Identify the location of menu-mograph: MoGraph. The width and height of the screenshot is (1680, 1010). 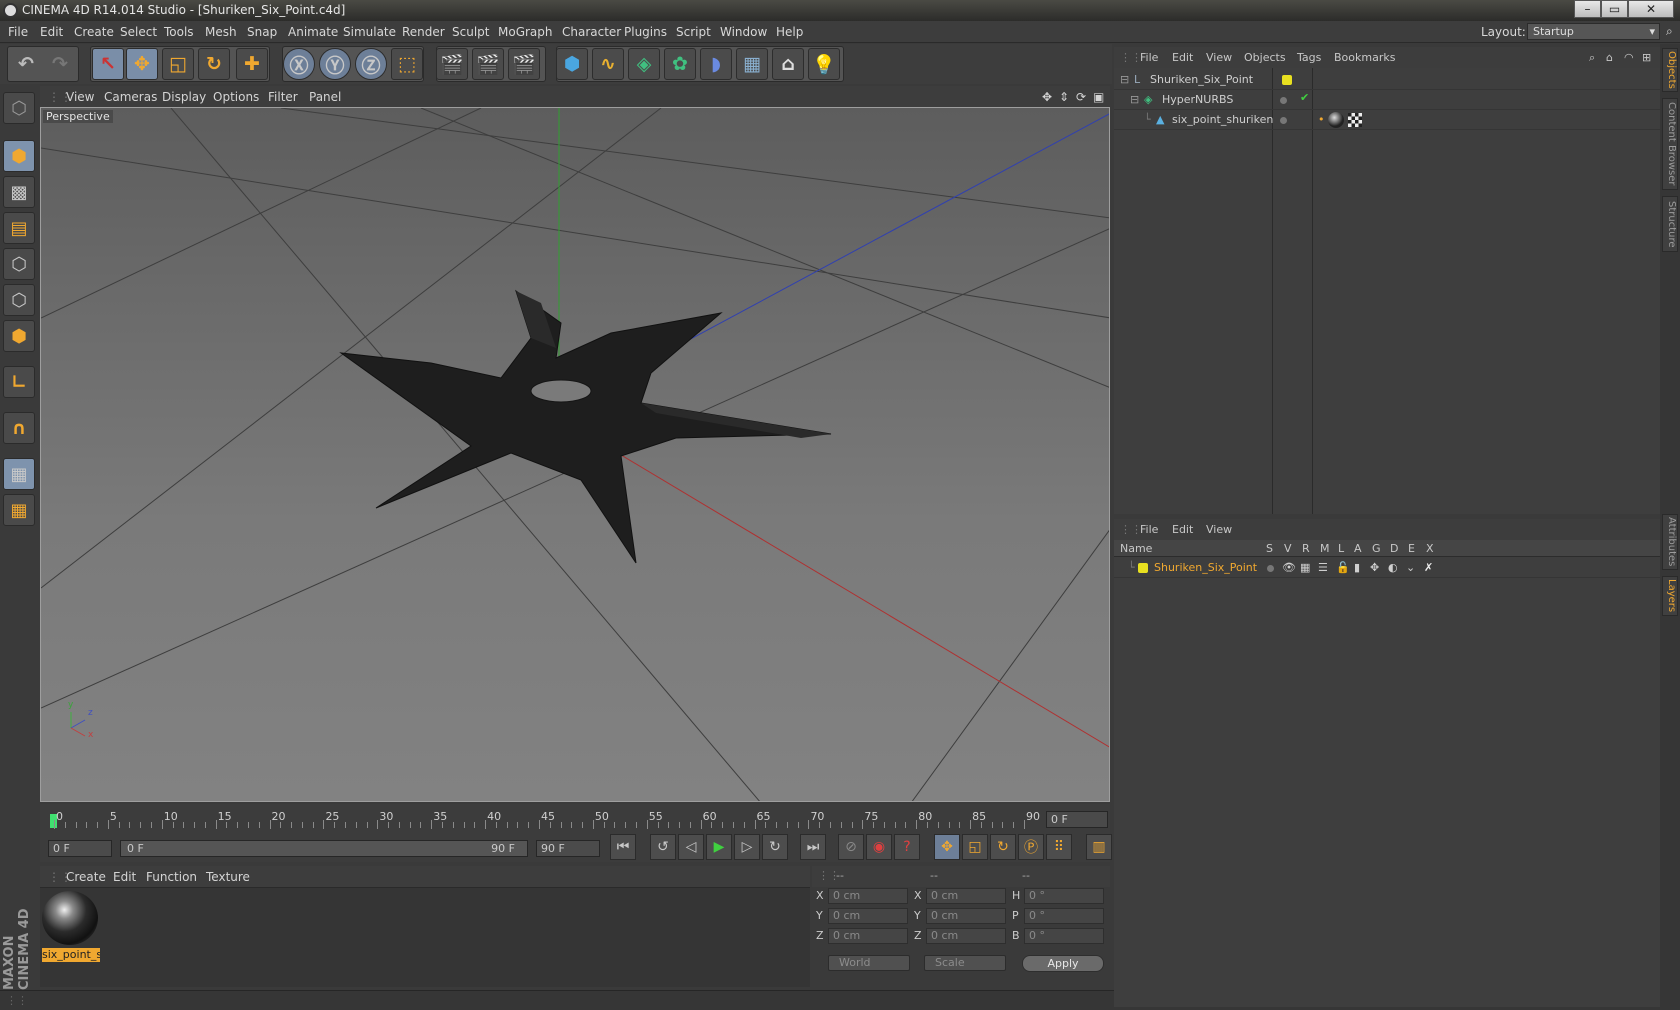
(525, 32).